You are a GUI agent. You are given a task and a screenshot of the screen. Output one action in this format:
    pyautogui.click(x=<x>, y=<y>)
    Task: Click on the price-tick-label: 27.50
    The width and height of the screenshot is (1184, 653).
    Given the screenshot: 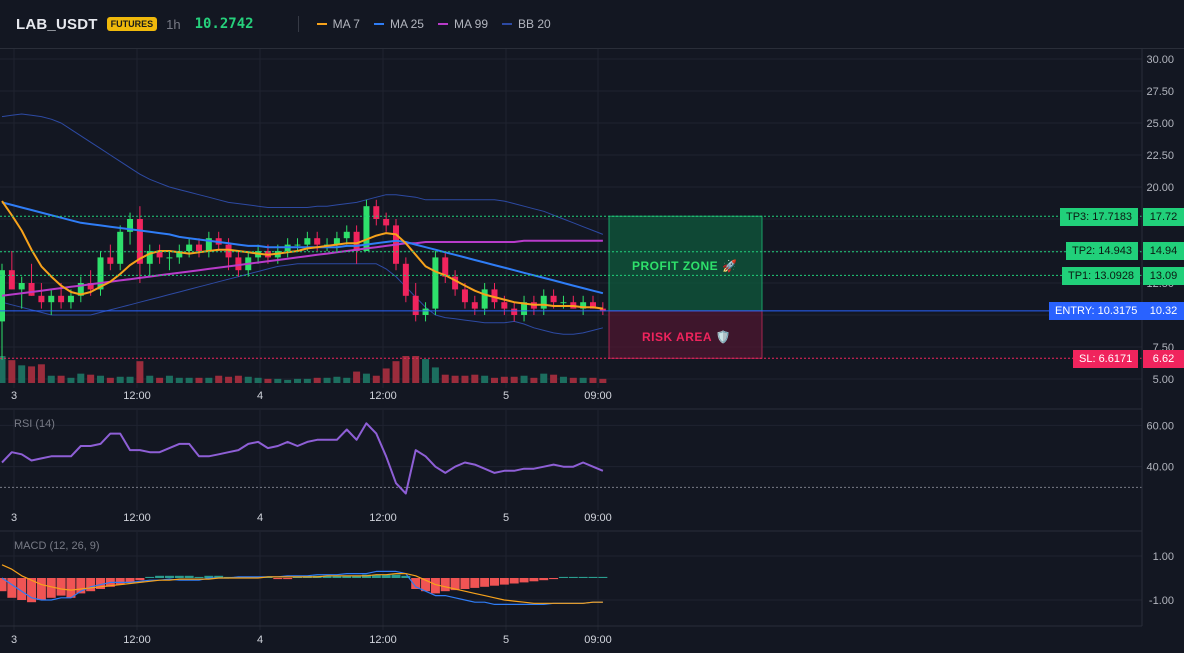 What is the action you would take?
    pyautogui.click(x=1160, y=92)
    